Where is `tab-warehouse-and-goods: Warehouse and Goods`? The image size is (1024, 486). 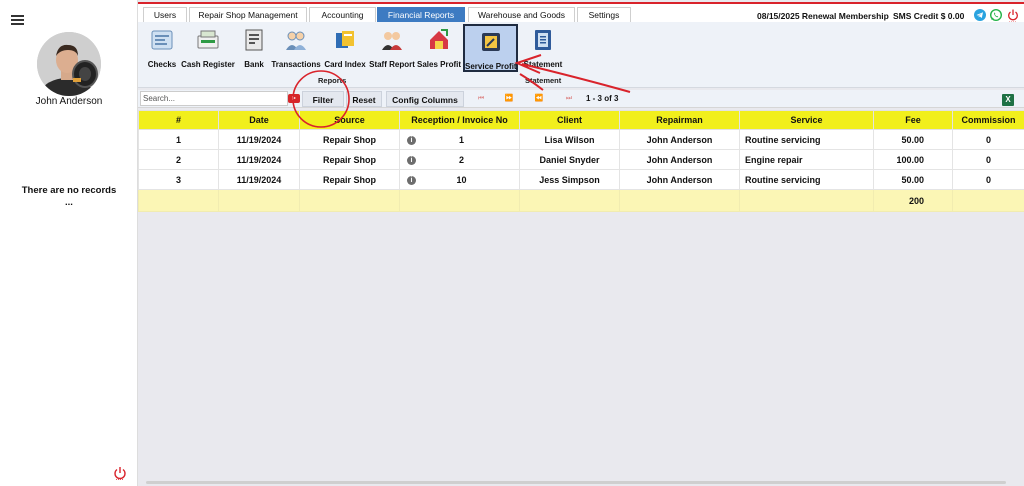 tab-warehouse-and-goods: Warehouse and Goods is located at coordinates (521, 14).